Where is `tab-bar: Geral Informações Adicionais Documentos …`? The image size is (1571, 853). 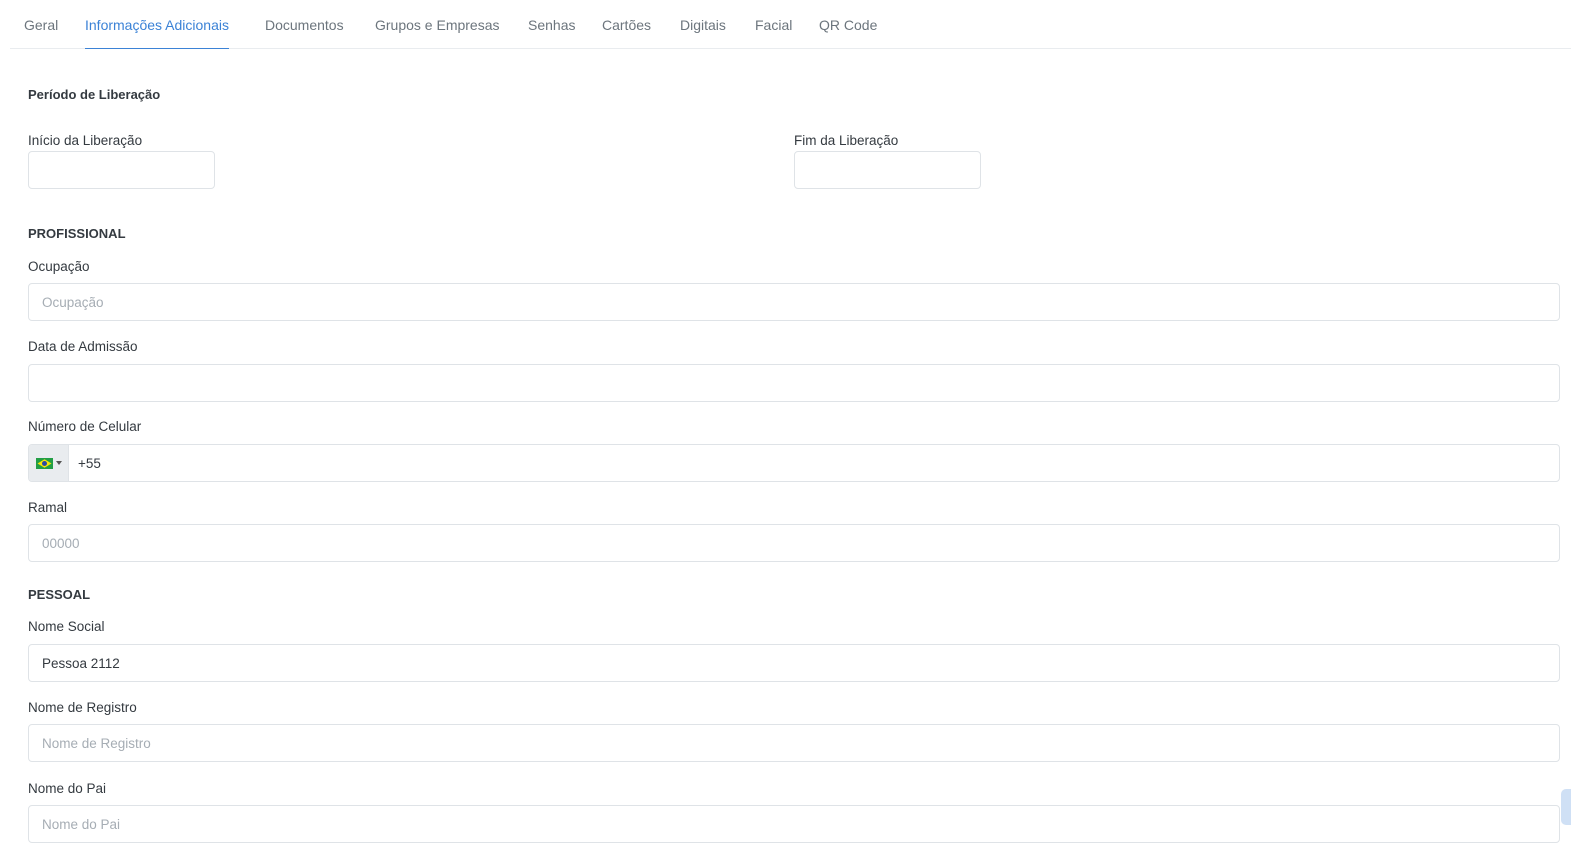
tab-bar: Geral Informações Adicionais Documentos … is located at coordinates (790, 24).